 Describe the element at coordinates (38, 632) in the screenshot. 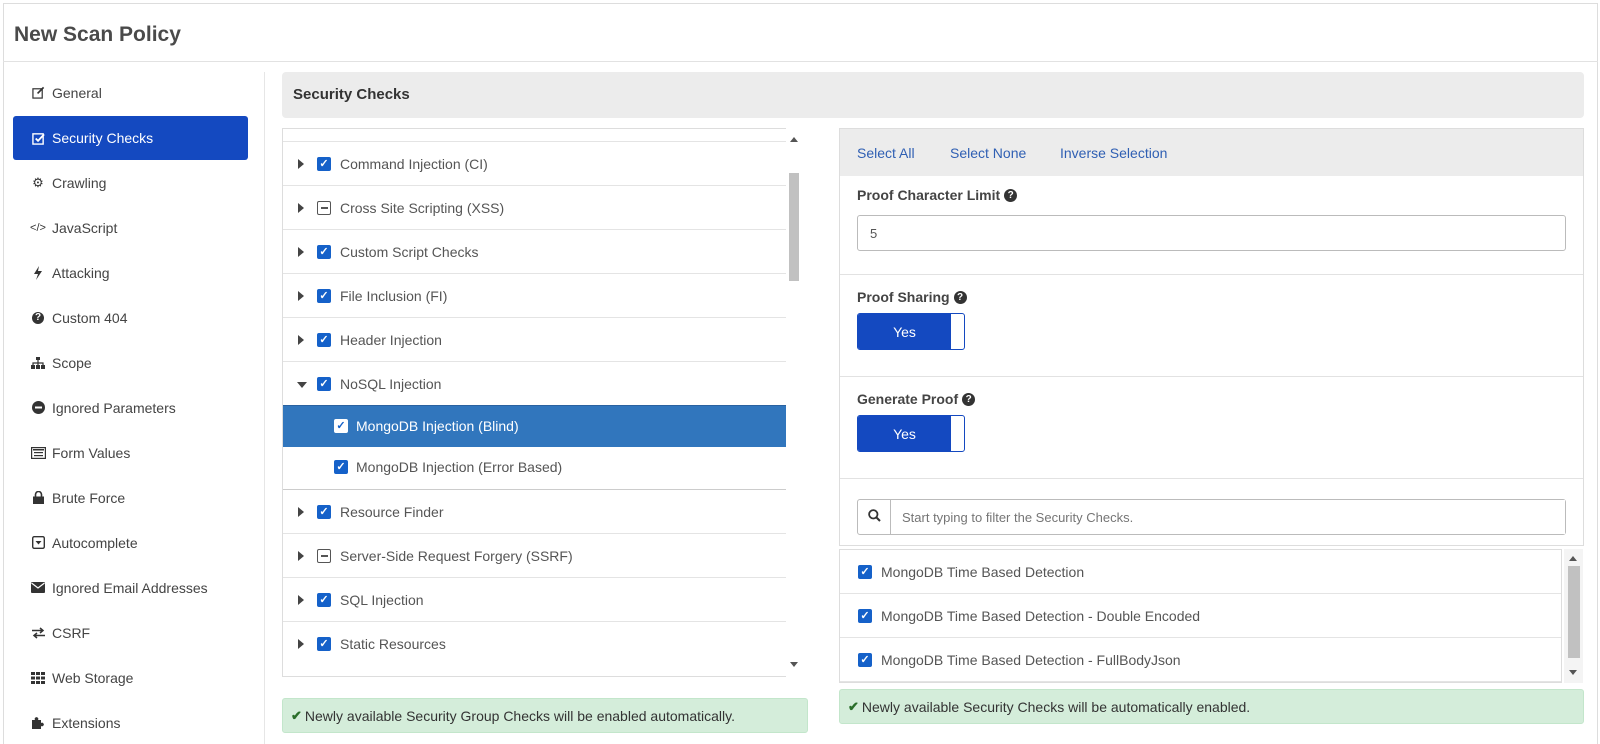

I see `exchange-icon` at that location.